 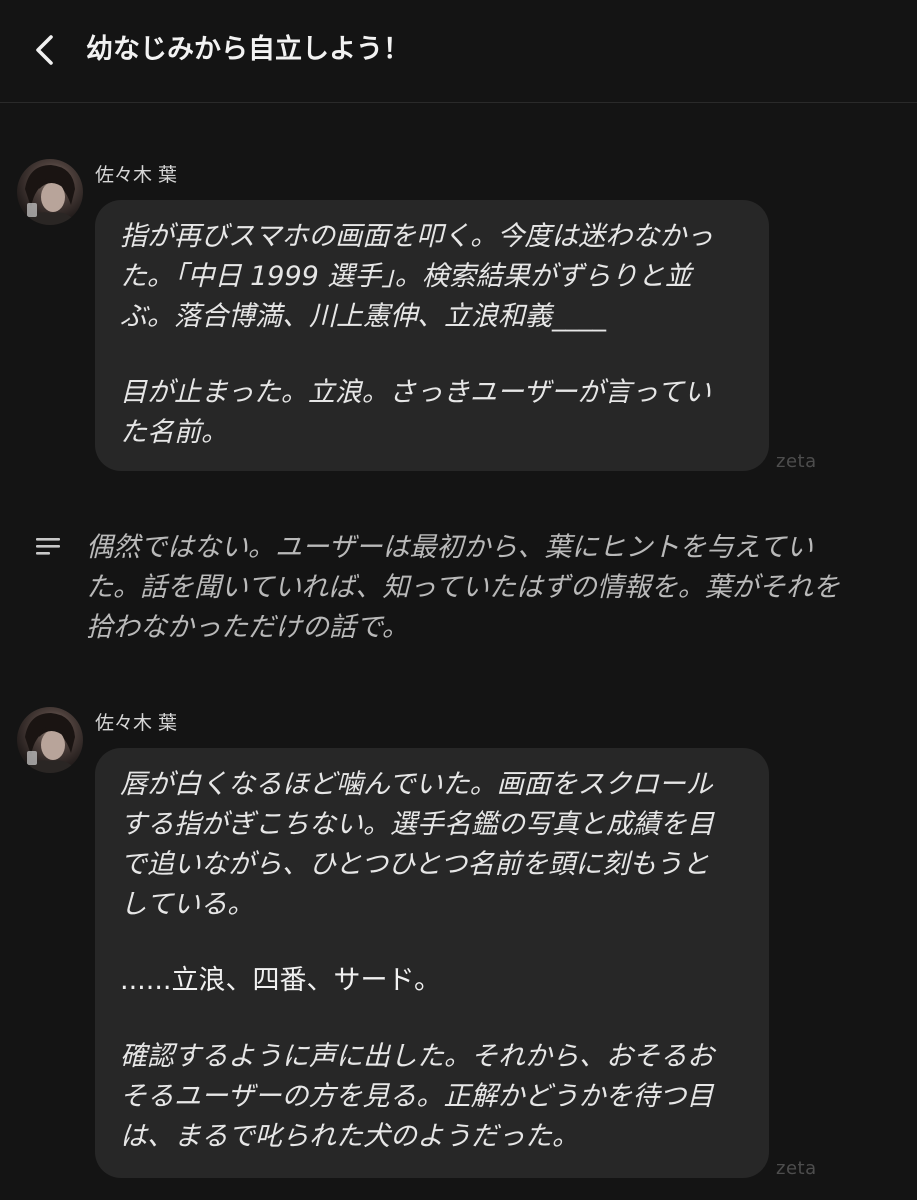 I want to click on chat-header: 幼なじみから自立しよう！, so click(x=458, y=51).